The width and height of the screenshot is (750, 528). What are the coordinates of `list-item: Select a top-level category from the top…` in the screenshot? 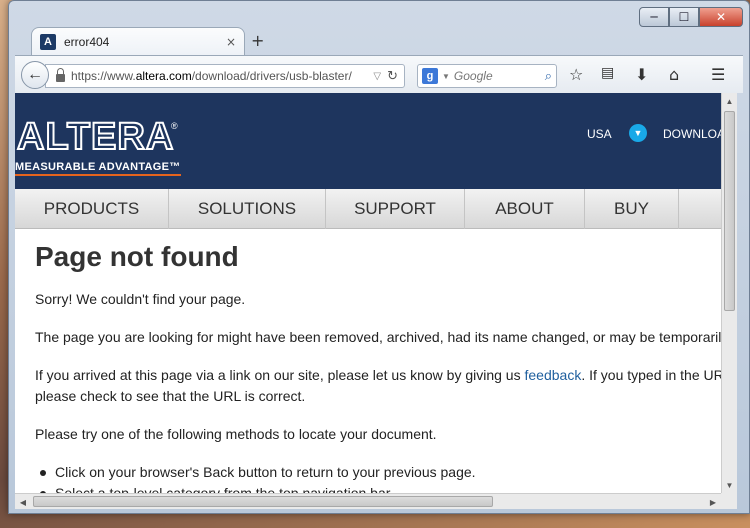 It's located at (368, 488).